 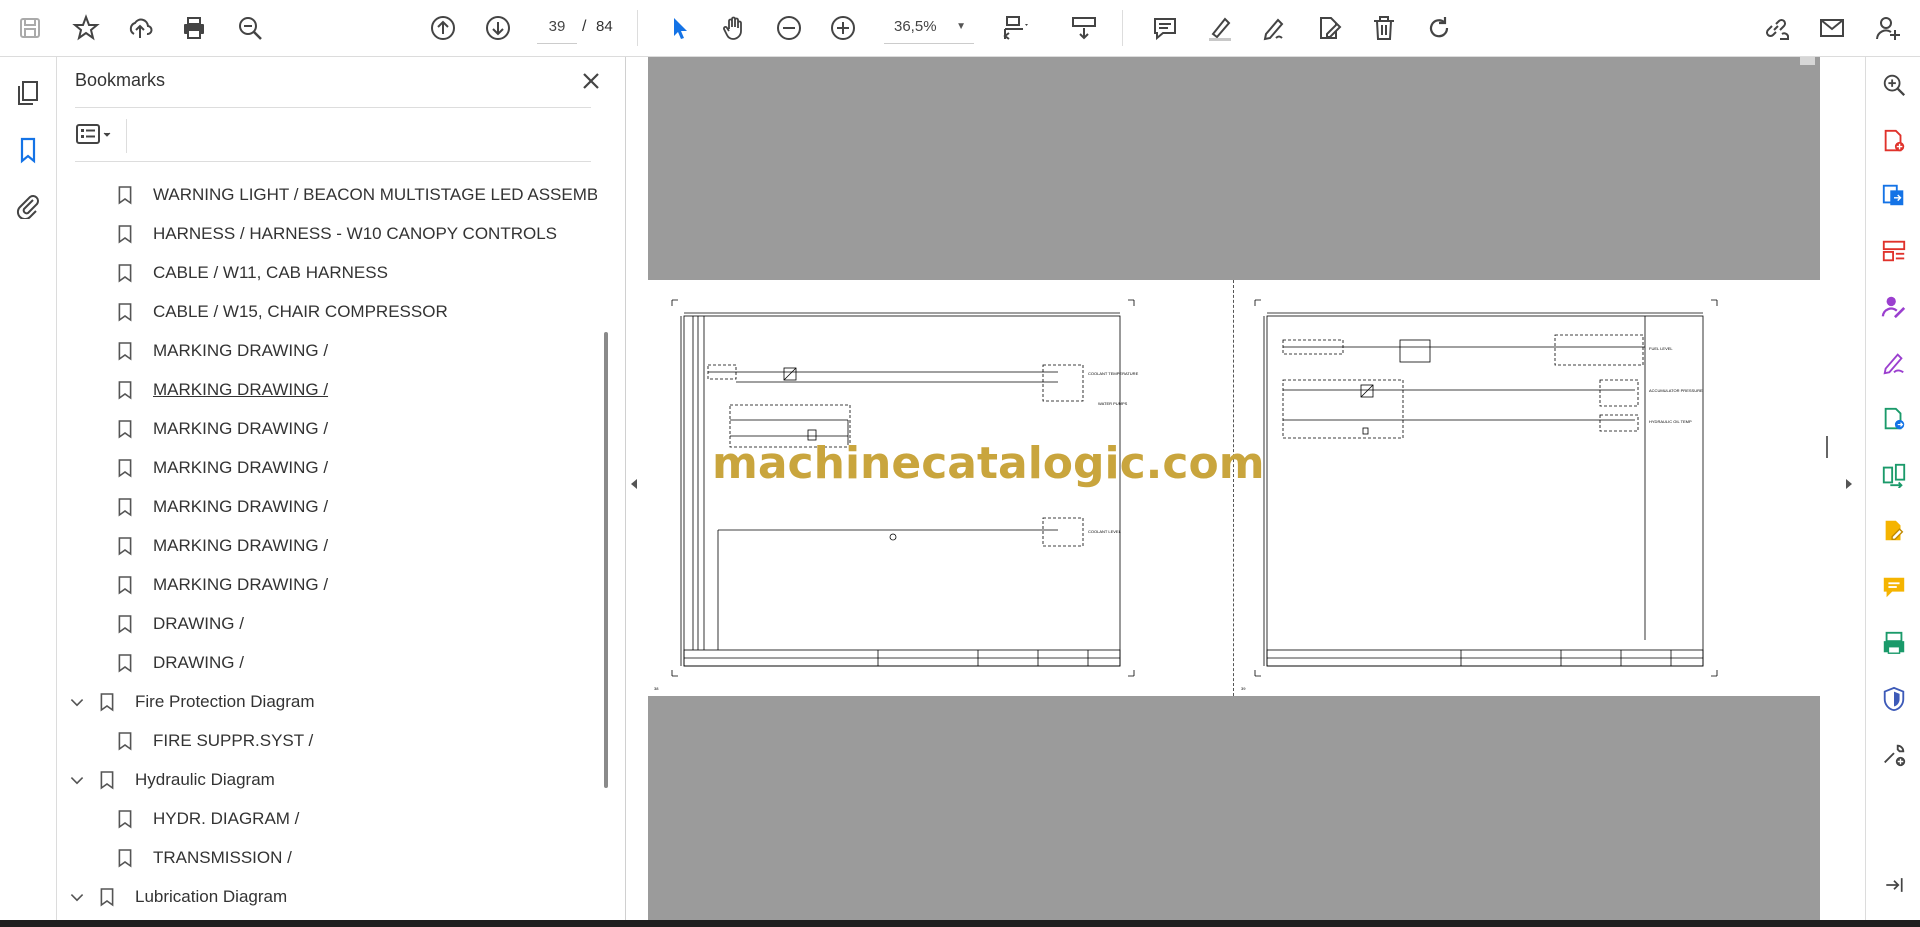 What do you see at coordinates (191, 702) in the screenshot?
I see `bookmark-group: Fire Protection Diagram` at bounding box center [191, 702].